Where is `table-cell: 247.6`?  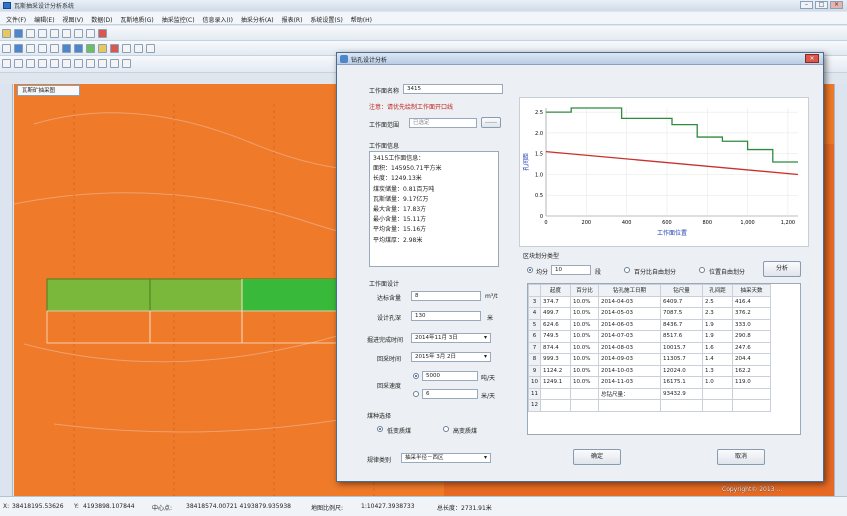
table-cell: 247.6 is located at coordinates (751, 347).